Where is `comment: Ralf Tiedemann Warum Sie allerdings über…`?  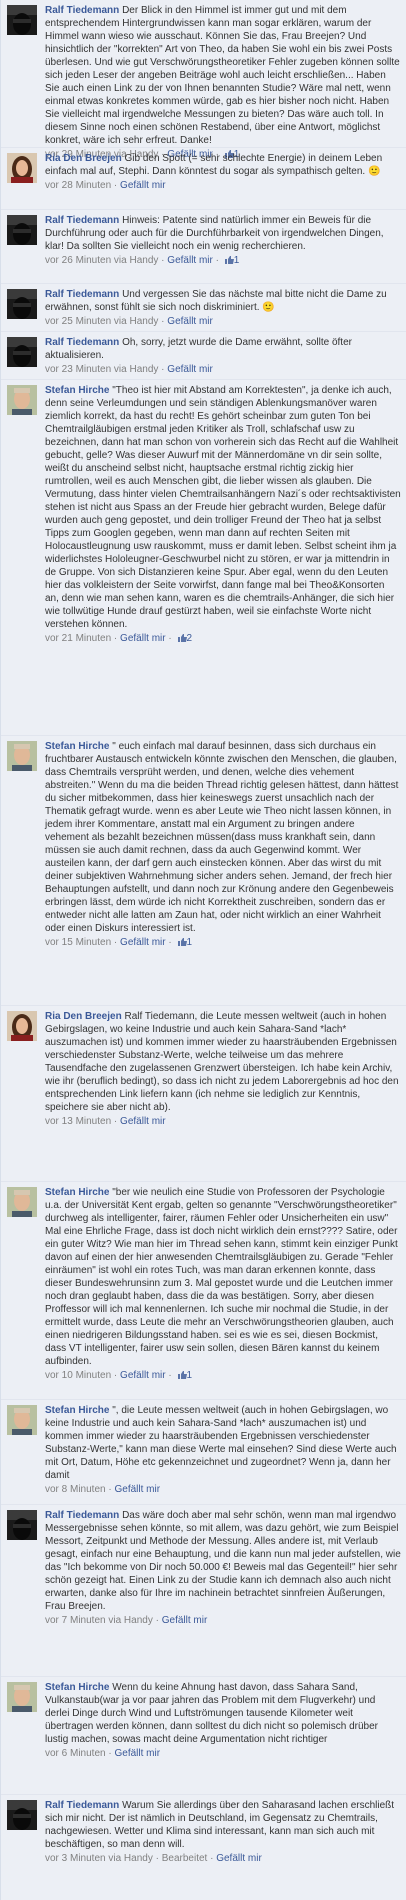
comment: Ralf Tiedemann Warum Sie allerdings über… is located at coordinates (203, 1847).